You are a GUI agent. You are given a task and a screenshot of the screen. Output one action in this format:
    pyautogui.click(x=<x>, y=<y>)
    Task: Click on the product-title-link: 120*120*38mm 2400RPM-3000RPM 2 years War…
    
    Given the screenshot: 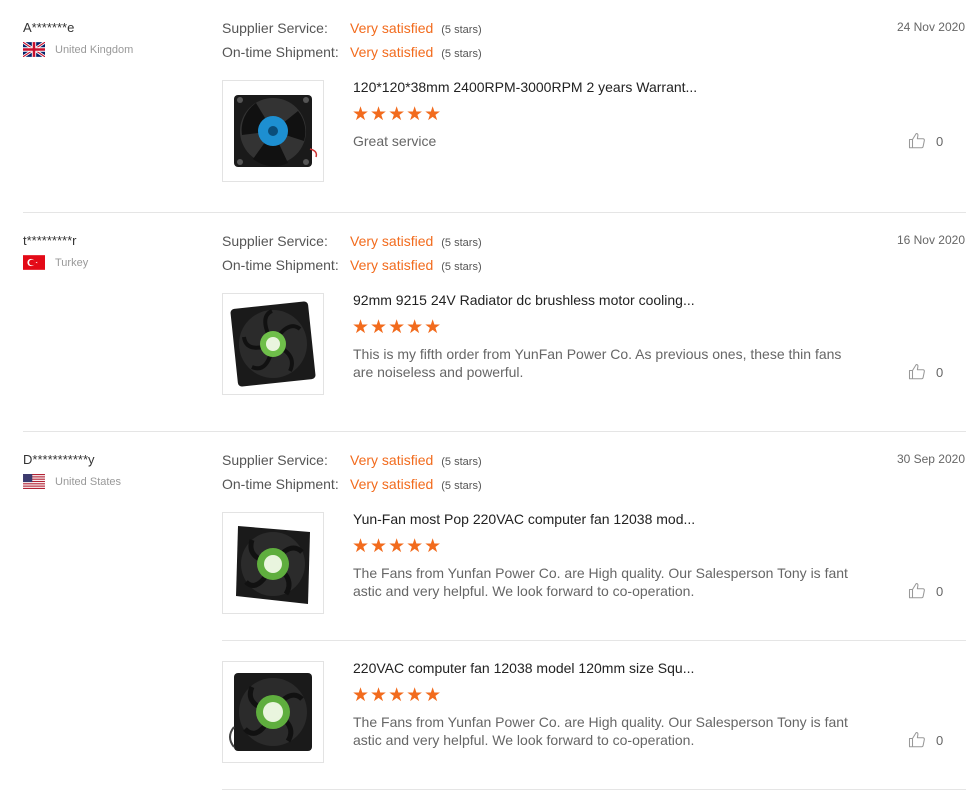 What is the action you would take?
    pyautogui.click(x=525, y=87)
    